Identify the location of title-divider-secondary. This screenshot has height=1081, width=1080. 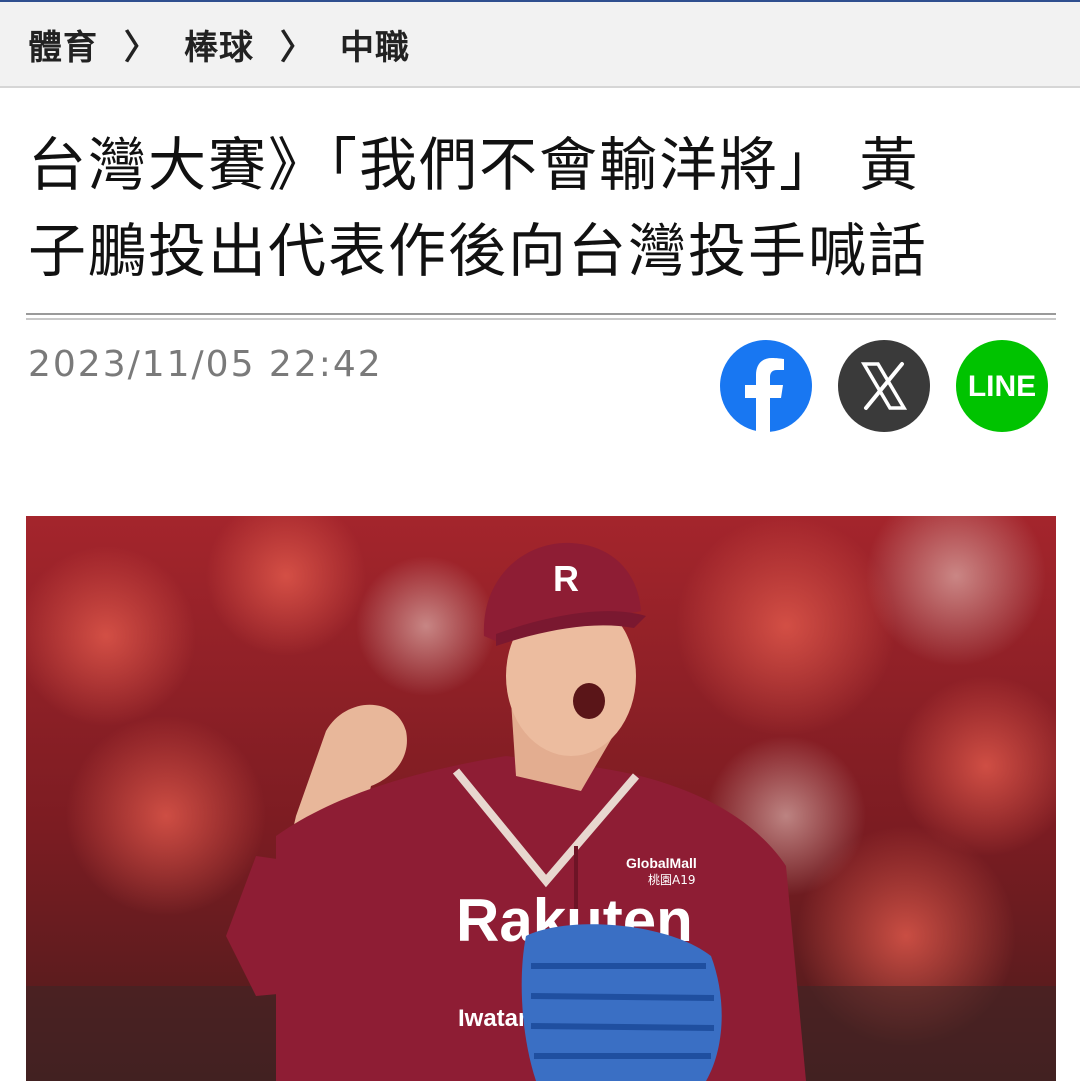
(541, 319).